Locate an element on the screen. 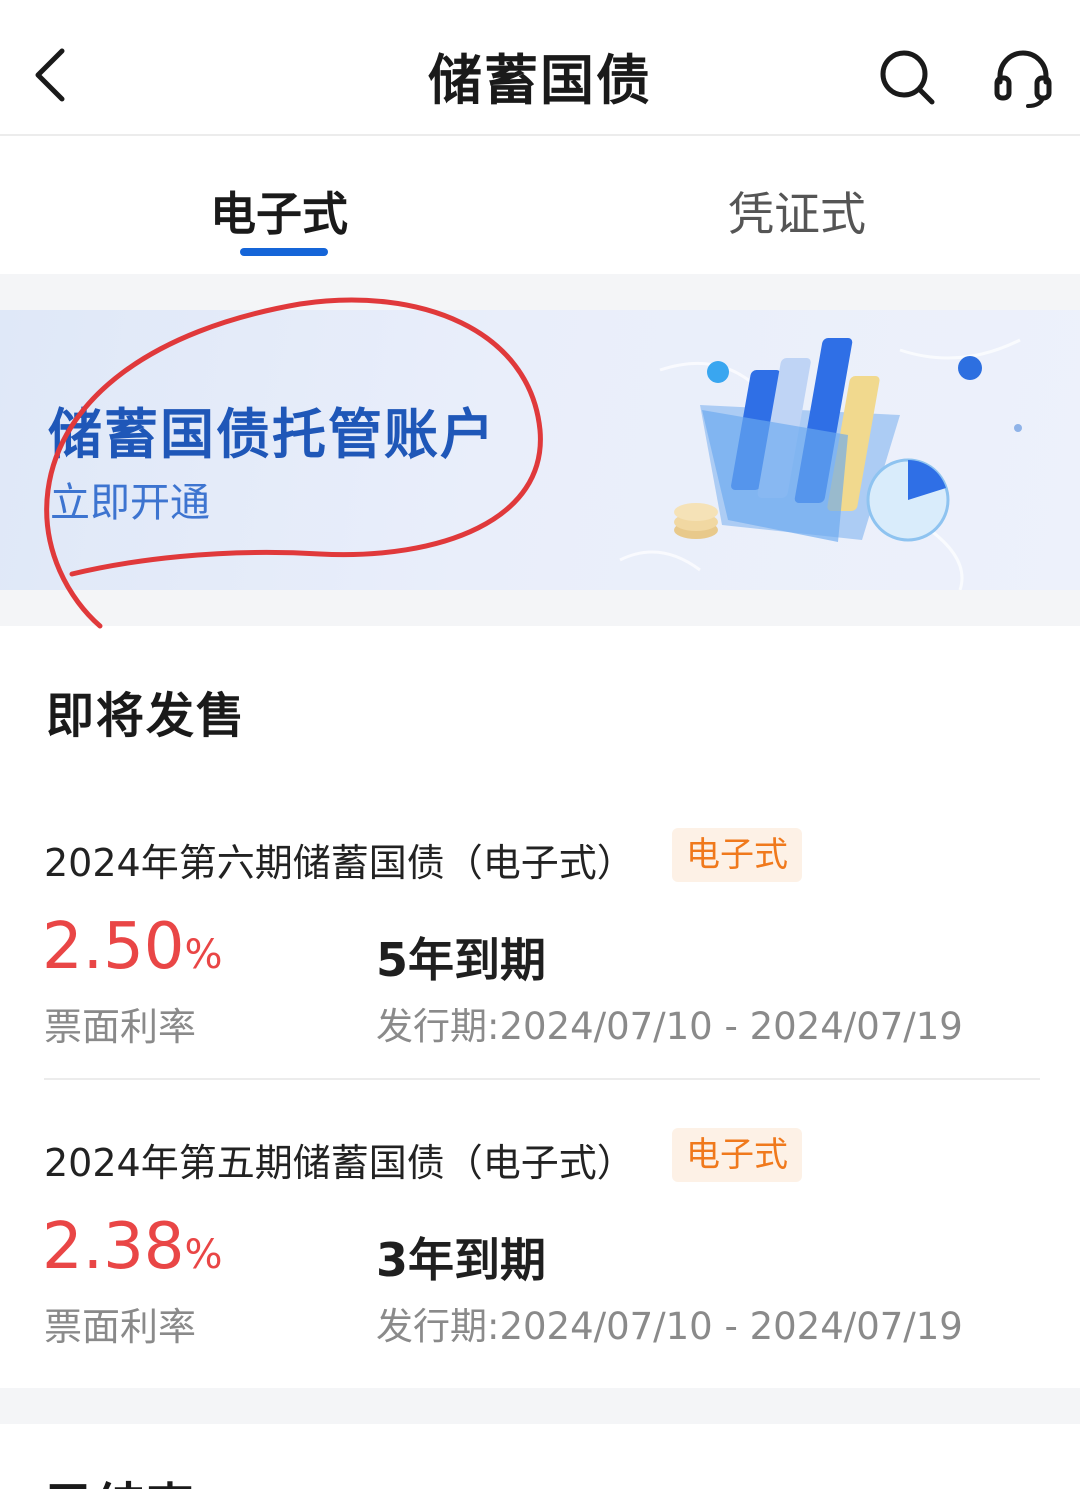 This screenshot has width=1080, height=1489. customer-service-button is located at coordinates (1023, 77).